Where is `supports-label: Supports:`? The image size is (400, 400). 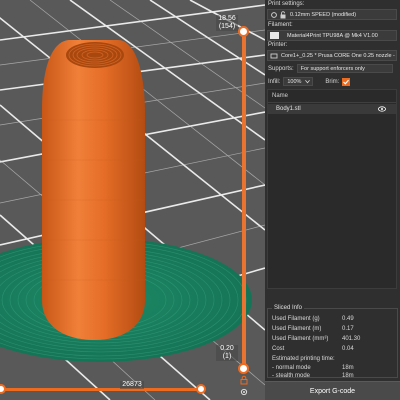
supports-label: Supports: is located at coordinates (281, 68).